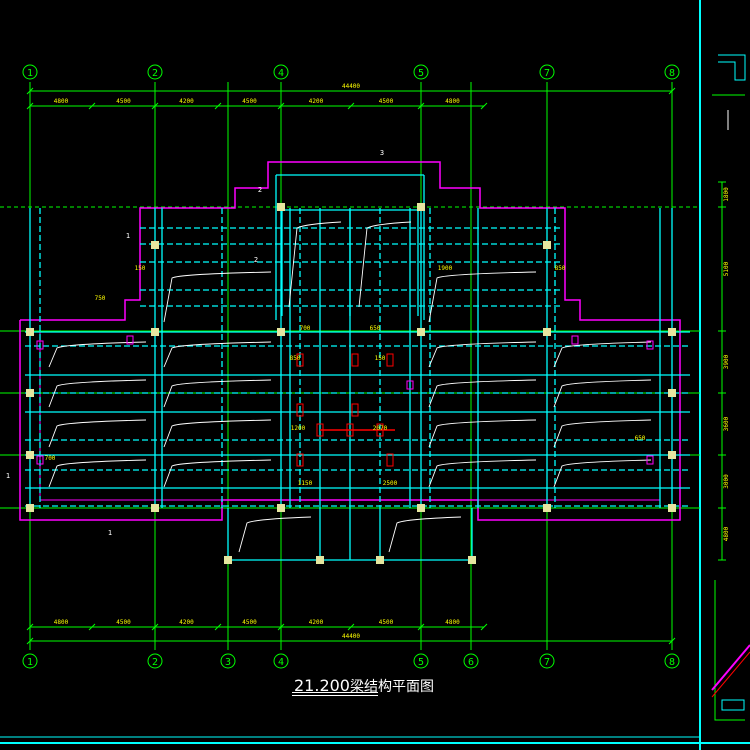  Describe the element at coordinates (421, 662) in the screenshot. I see `axis-label-bottom: 5` at that location.